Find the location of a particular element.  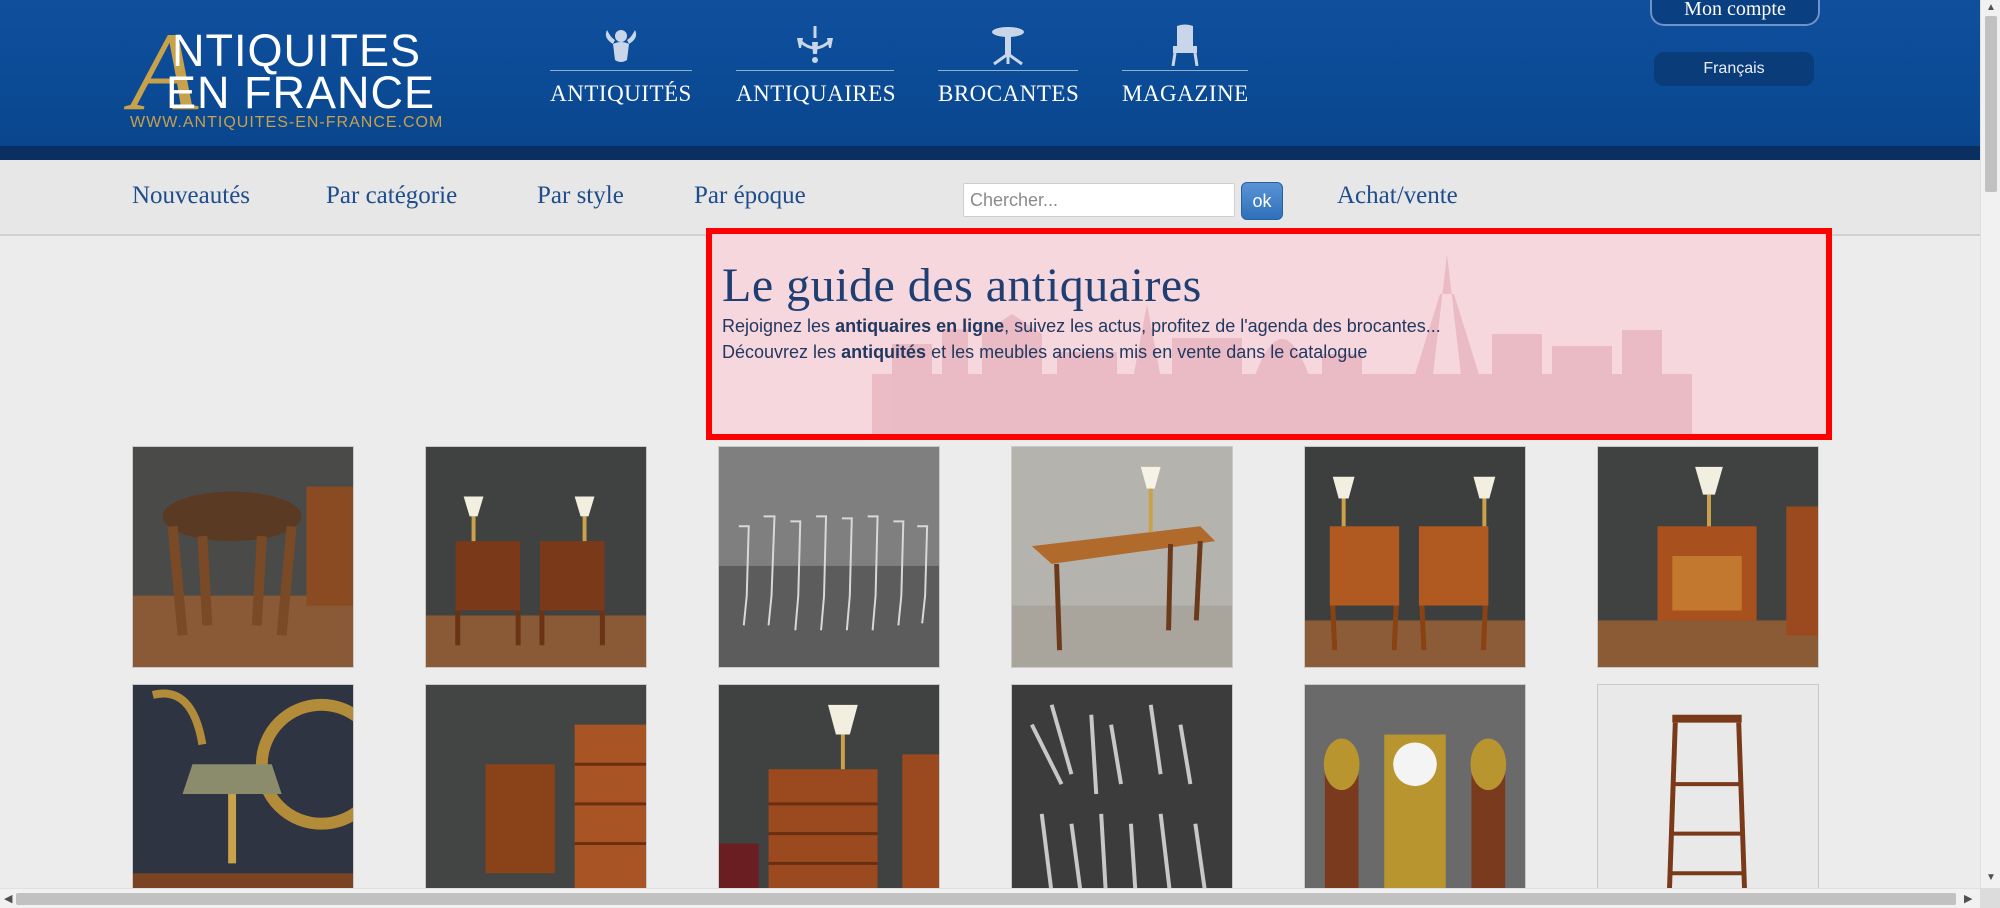

bedside-tables-photo is located at coordinates (536, 557).